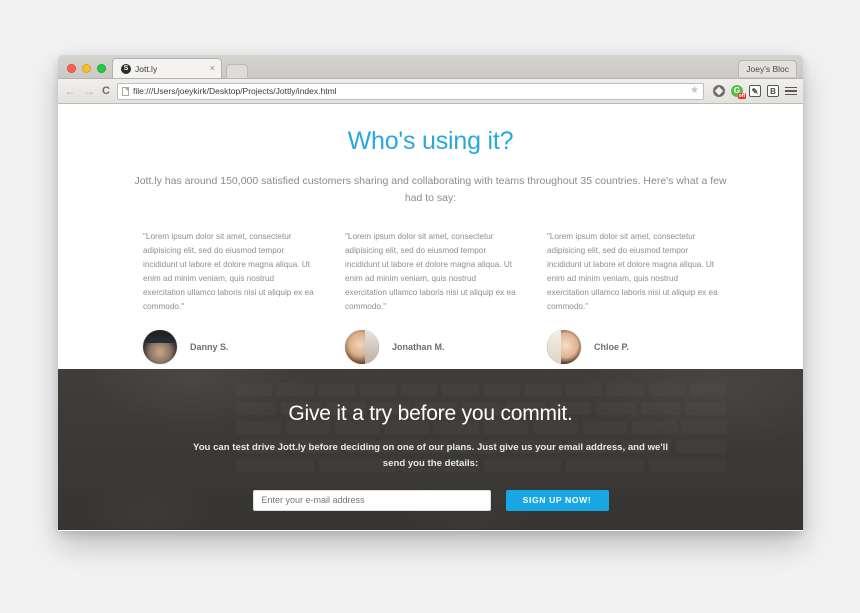 The image size is (860, 613). What do you see at coordinates (106, 91) in the screenshot?
I see `reload-icon: C` at bounding box center [106, 91].